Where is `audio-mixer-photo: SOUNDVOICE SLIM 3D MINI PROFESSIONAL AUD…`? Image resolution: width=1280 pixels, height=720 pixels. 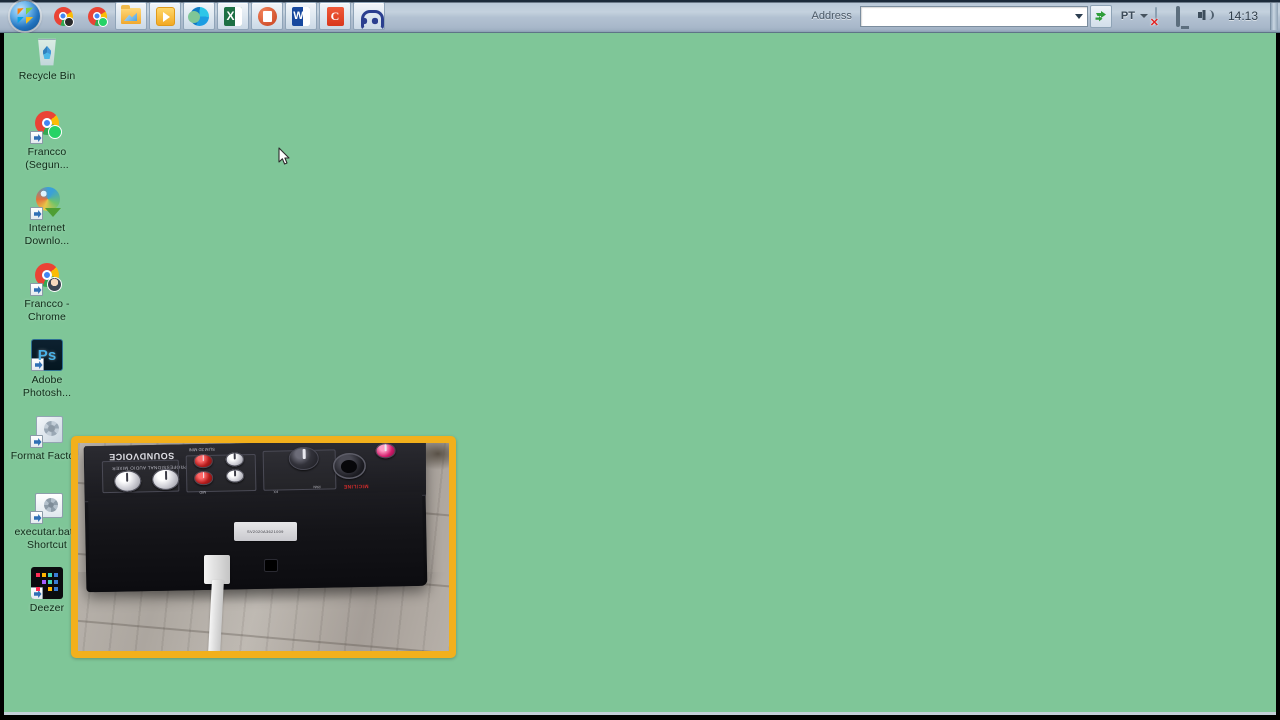 audio-mixer-photo: SOUNDVOICE SLIM 3D MINI PROFESSIONAL AUD… is located at coordinates (263, 547).